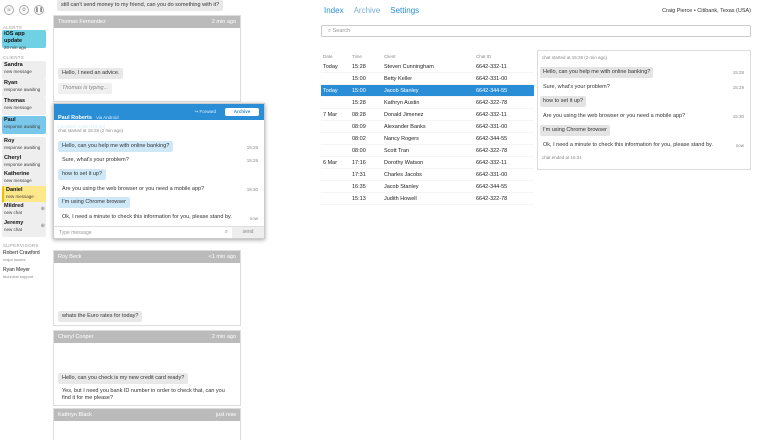  Describe the element at coordinates (359, 174) in the screenshot. I see `cell-time: 17:31` at that location.